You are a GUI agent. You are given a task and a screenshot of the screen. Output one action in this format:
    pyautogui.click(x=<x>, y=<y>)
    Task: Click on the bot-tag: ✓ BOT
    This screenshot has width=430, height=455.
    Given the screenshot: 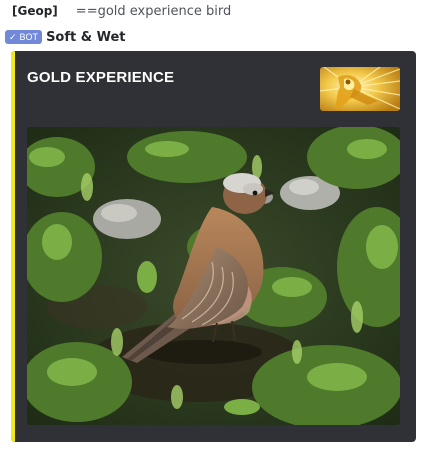 What is the action you would take?
    pyautogui.click(x=24, y=37)
    